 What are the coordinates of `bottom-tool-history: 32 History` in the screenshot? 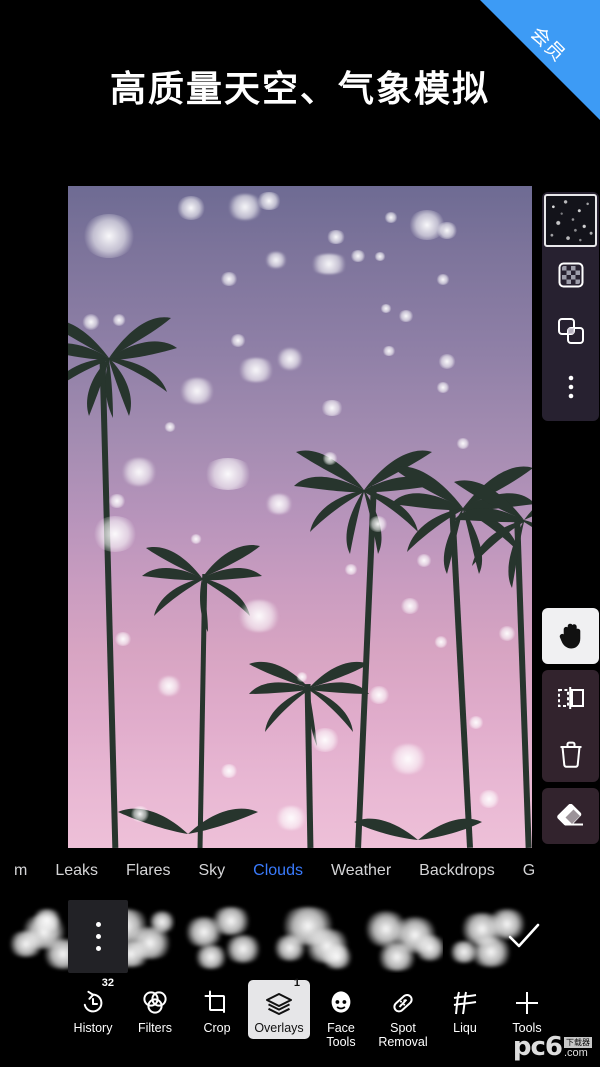 It's located at (93, 1008).